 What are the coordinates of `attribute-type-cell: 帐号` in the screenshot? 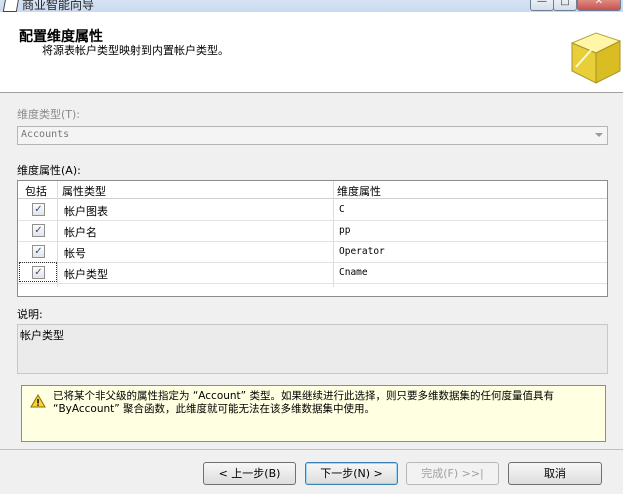 It's located at (75, 253).